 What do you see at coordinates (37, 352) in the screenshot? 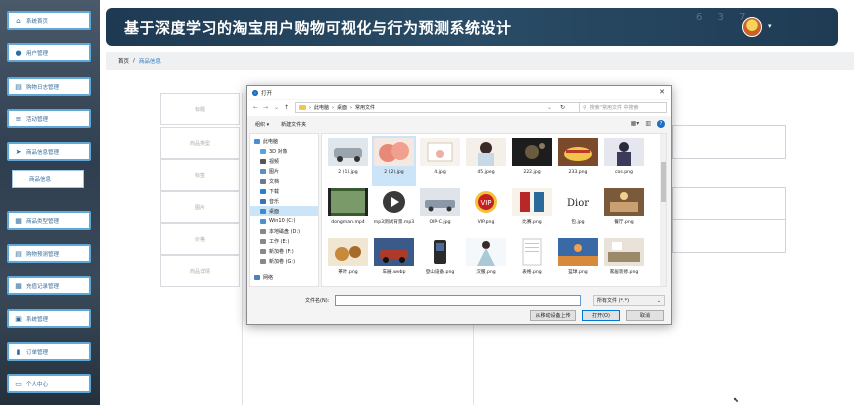
I see `sidebar-item-label: 订单管理` at bounding box center [37, 352].